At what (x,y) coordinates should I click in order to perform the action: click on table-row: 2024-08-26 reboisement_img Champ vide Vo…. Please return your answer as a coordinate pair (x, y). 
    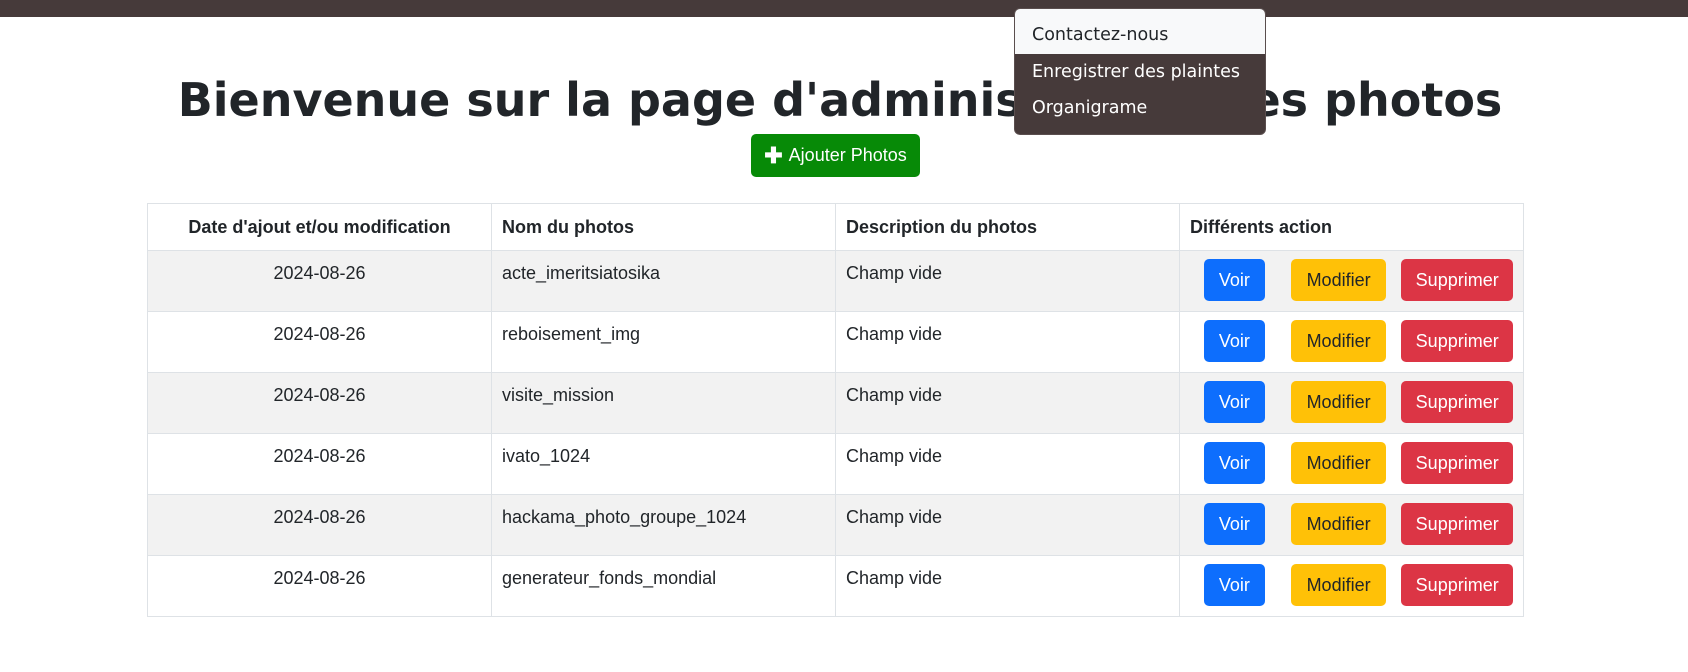
    Looking at the image, I should click on (835, 342).